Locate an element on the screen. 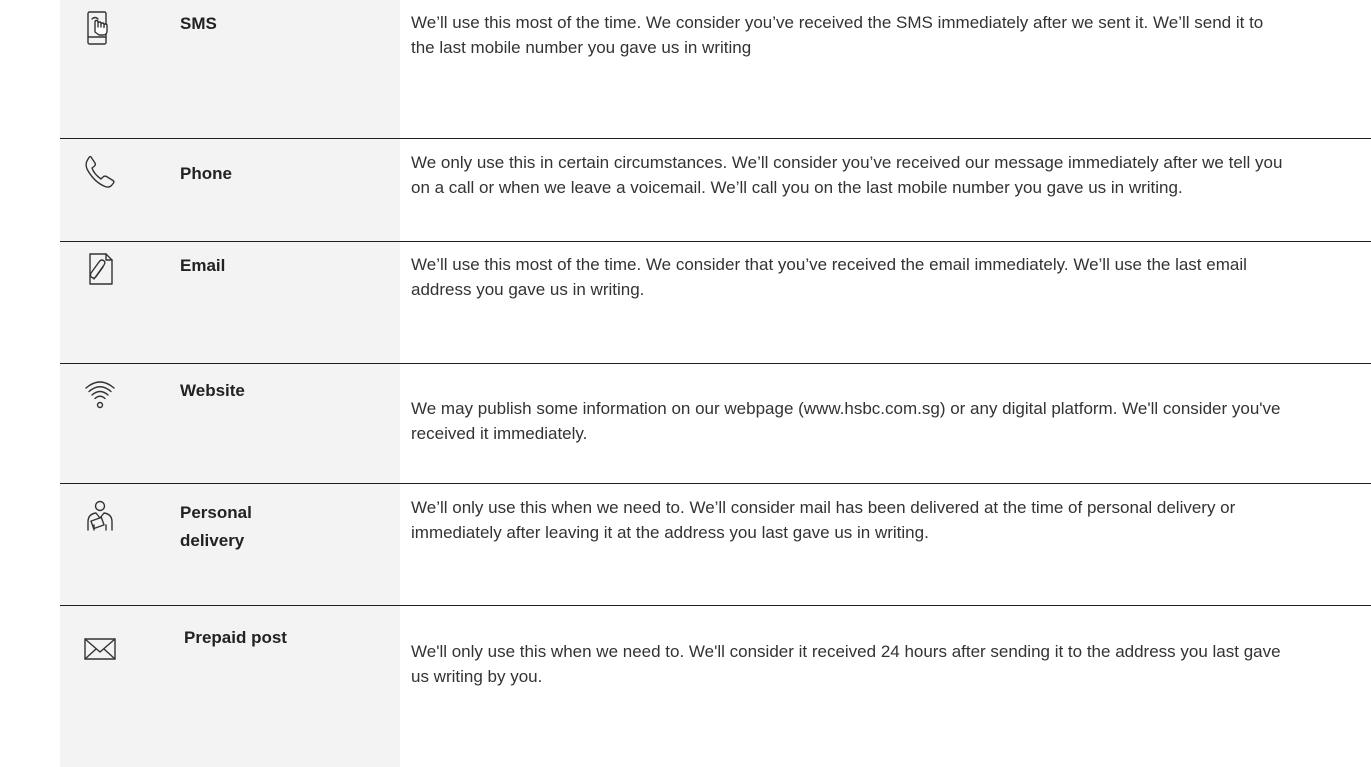 The width and height of the screenshot is (1371, 767). method-label: Personal delivery is located at coordinates (216, 526).